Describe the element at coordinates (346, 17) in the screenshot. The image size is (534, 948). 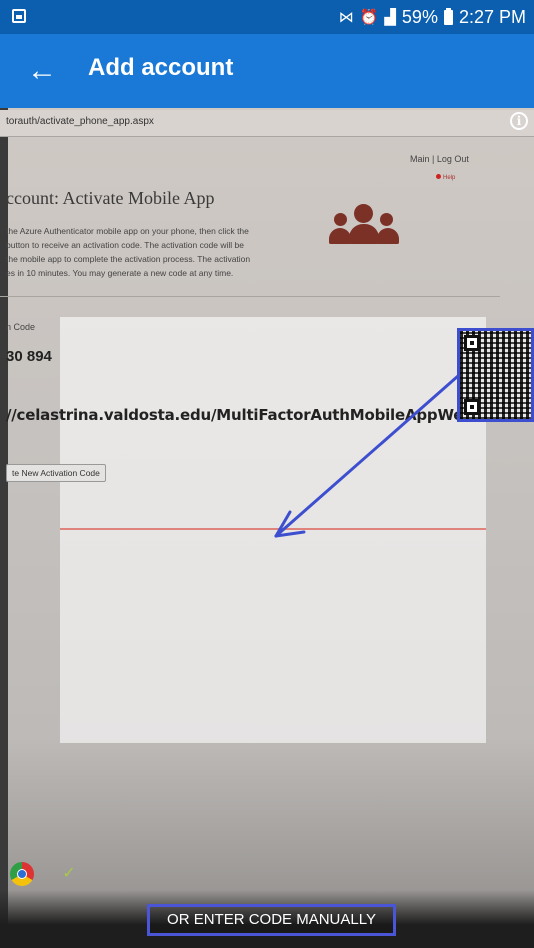
I see `mute-icon: ⋈` at that location.